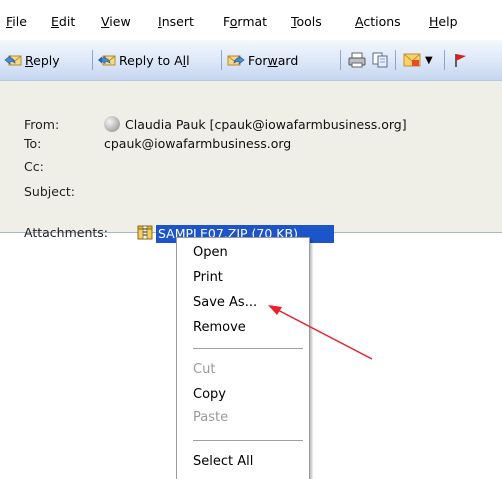  I want to click on reply-button: Reply, so click(32, 60).